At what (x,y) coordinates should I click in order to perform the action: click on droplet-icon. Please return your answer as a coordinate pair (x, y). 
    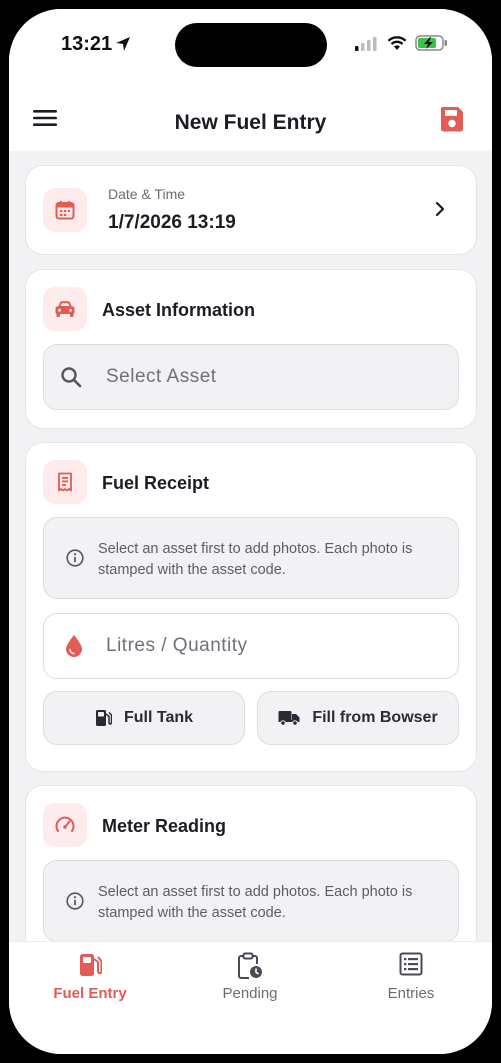
    Looking at the image, I should click on (74, 646).